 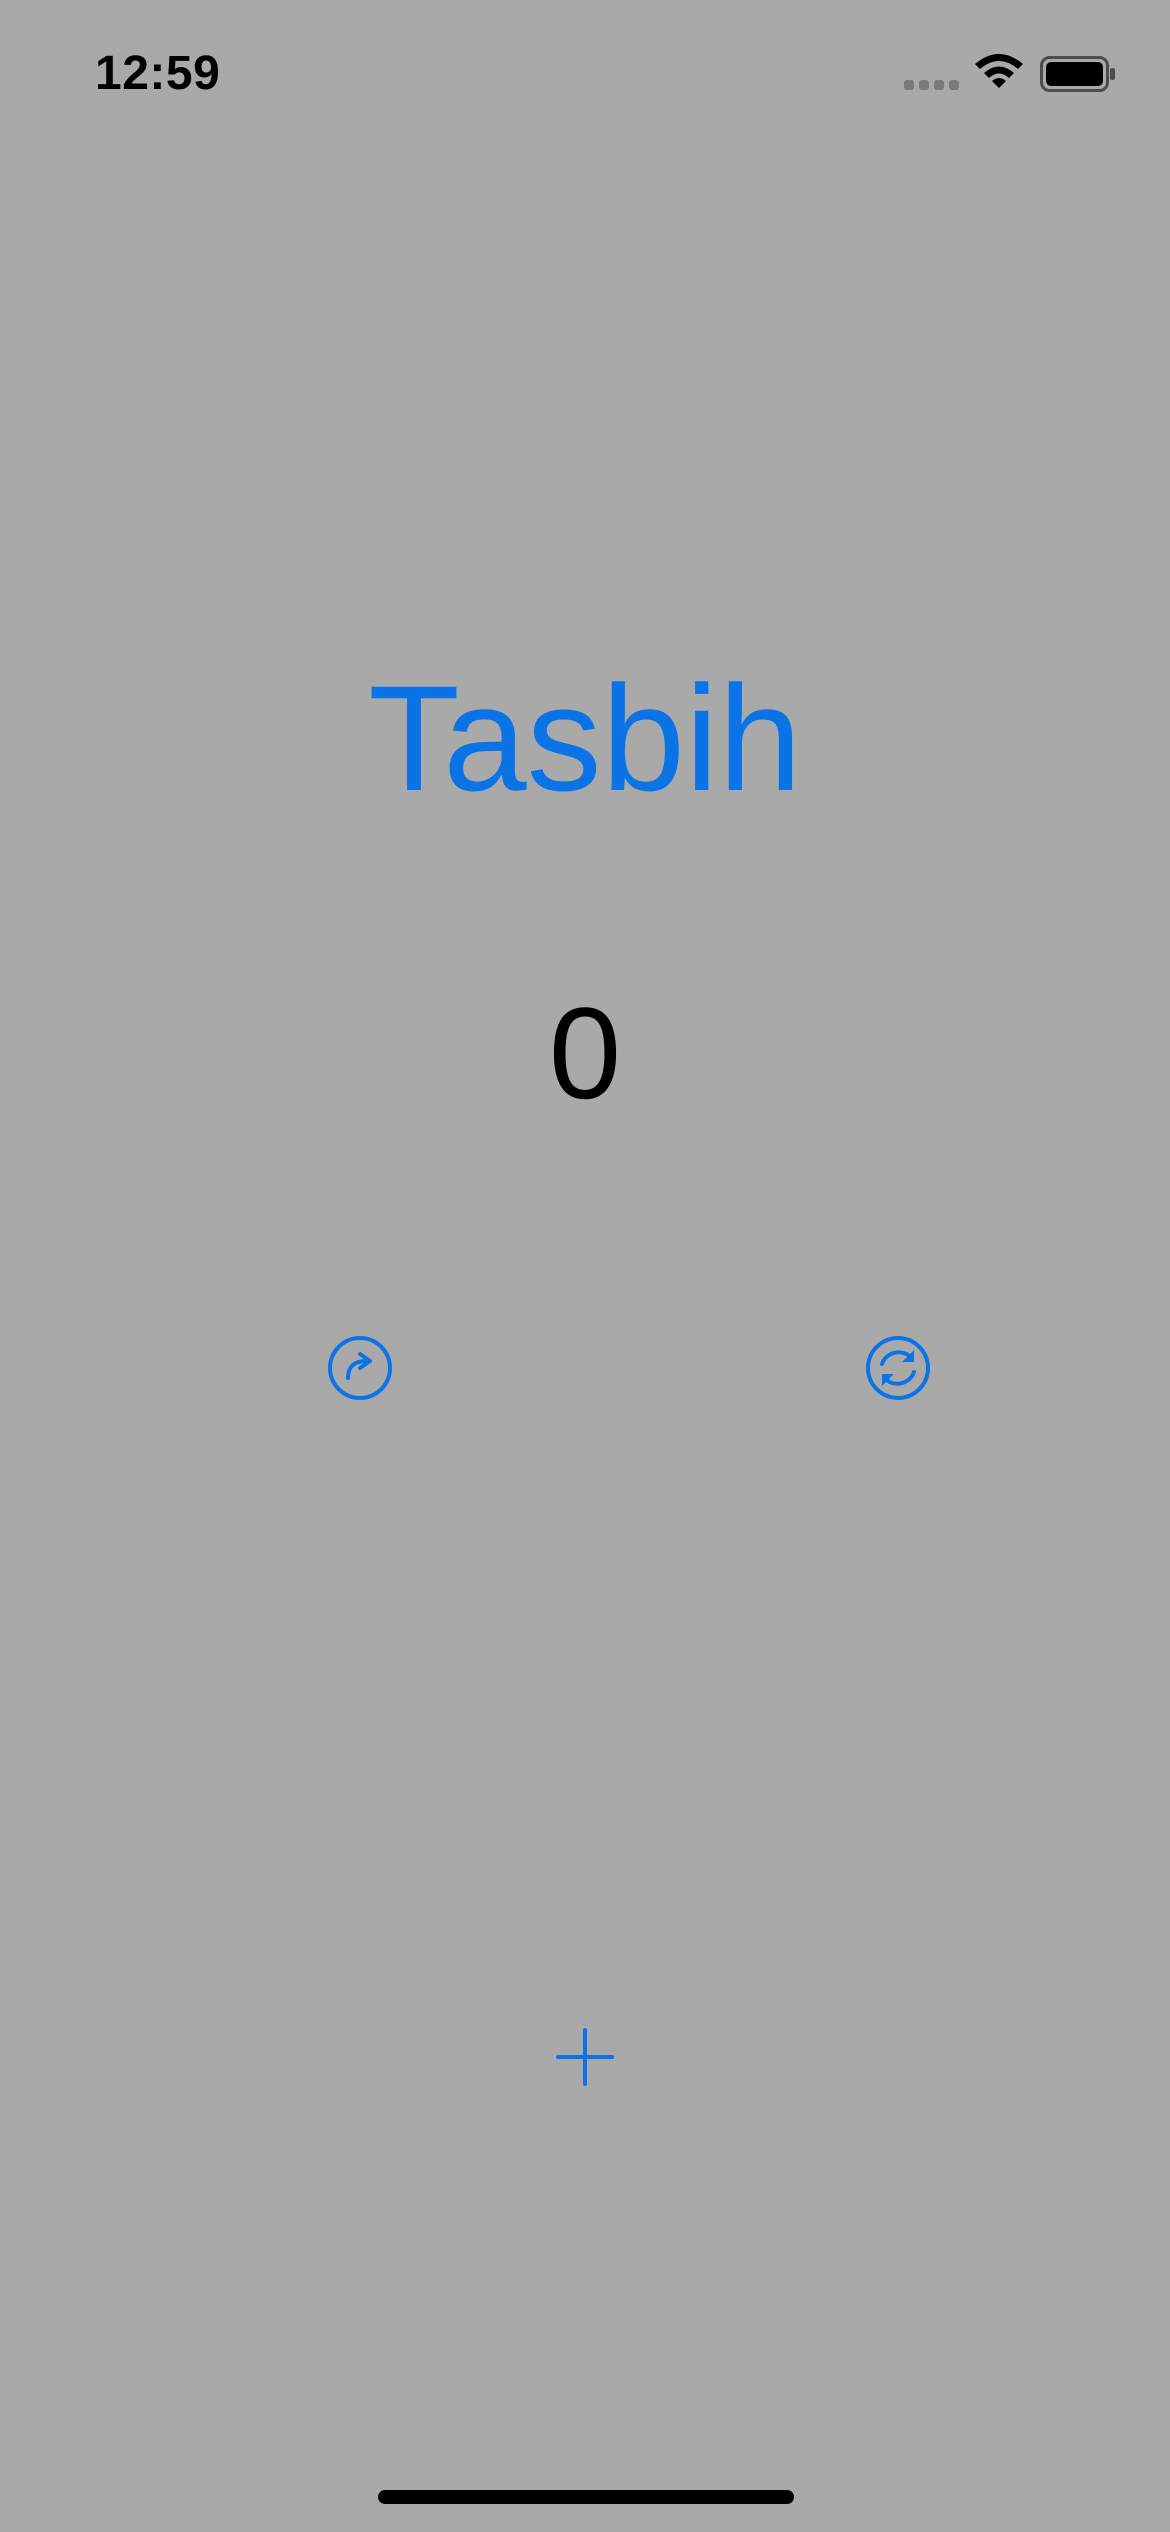 What do you see at coordinates (586, 2497) in the screenshot?
I see `home-indicator` at bounding box center [586, 2497].